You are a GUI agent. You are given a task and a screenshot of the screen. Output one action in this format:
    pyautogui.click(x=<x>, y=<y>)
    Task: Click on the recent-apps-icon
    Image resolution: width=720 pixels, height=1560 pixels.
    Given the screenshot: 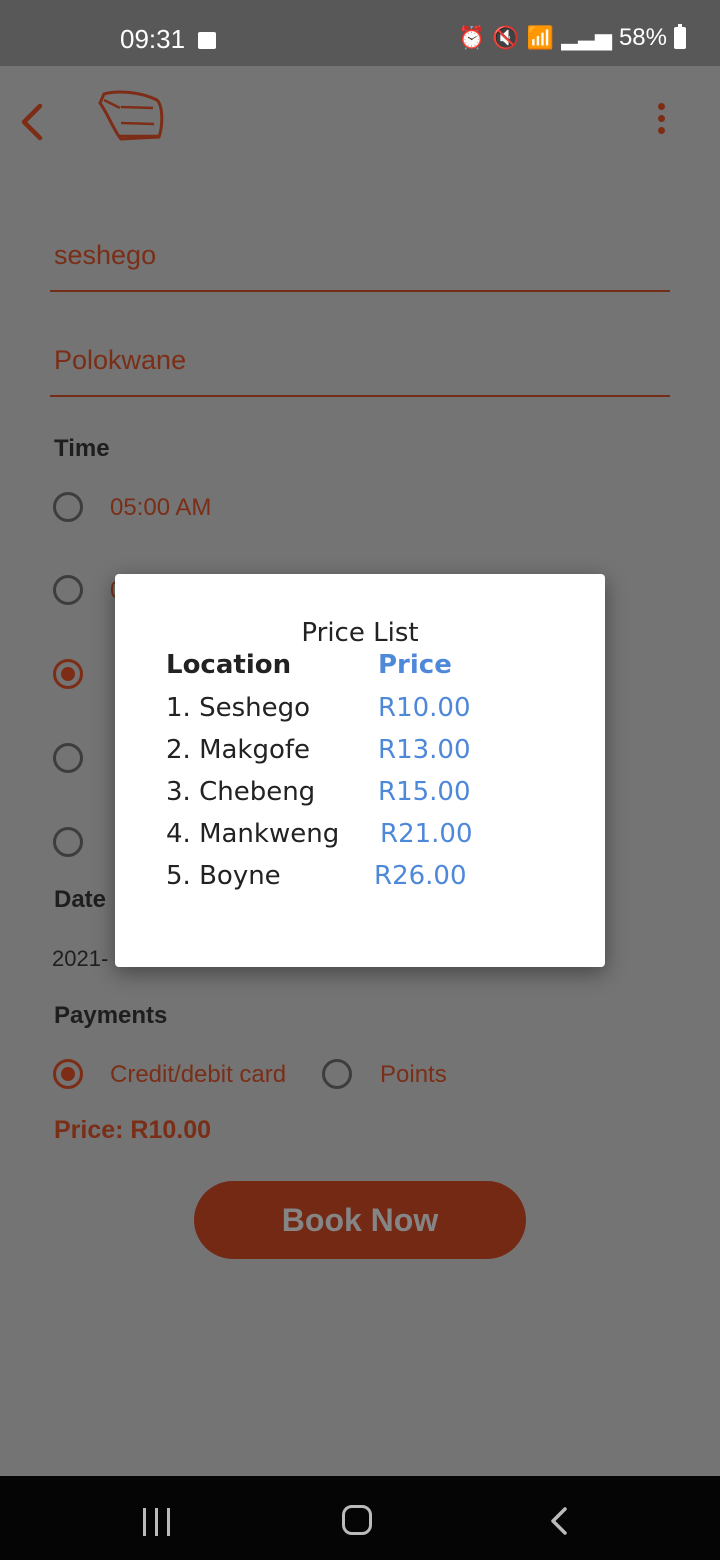 What is the action you would take?
    pyautogui.click(x=157, y=1522)
    